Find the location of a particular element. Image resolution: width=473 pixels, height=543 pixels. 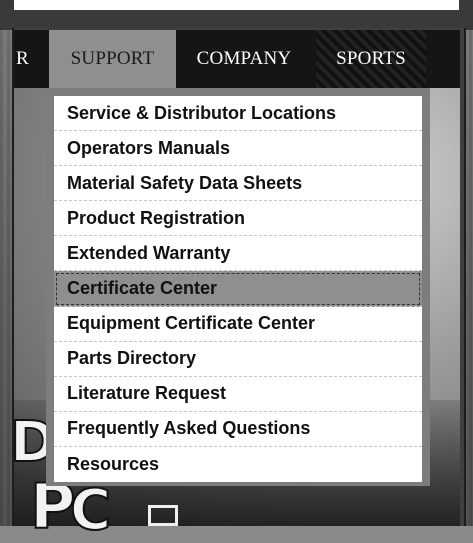

top-white-bar is located at coordinates (236, 5).